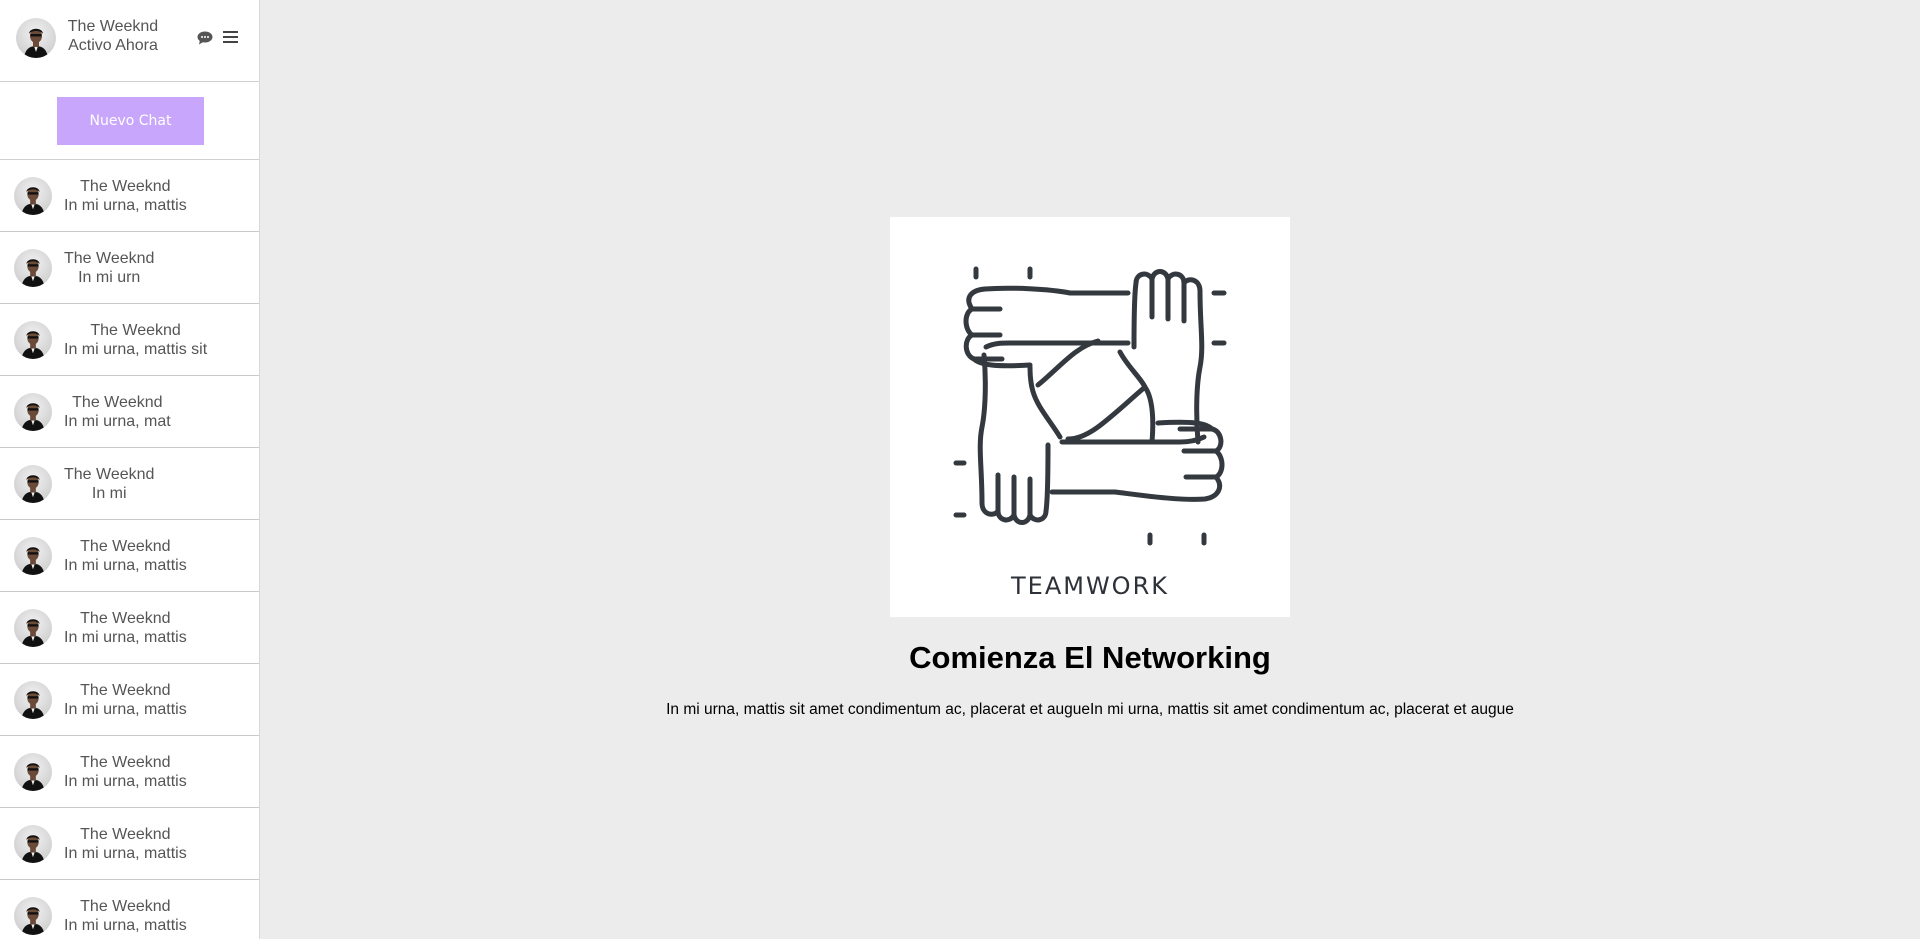  What do you see at coordinates (109, 493) in the screenshot?
I see `chat-preview: In mi` at bounding box center [109, 493].